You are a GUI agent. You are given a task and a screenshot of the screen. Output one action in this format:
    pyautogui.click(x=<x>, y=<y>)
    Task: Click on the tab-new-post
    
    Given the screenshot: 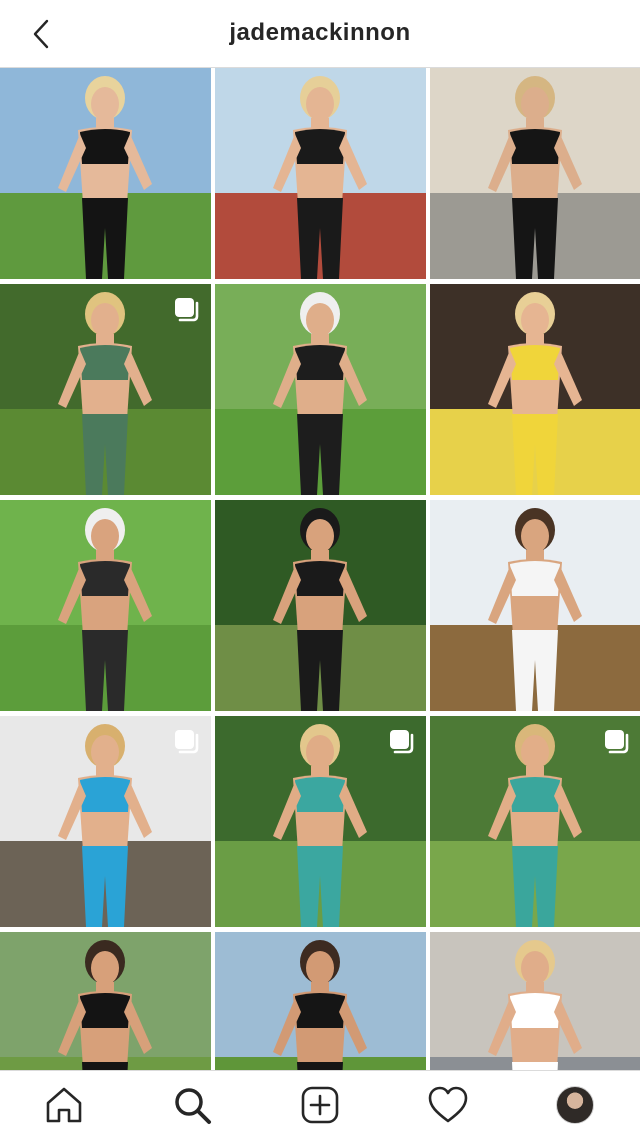 What is the action you would take?
    pyautogui.click(x=320, y=1105)
    